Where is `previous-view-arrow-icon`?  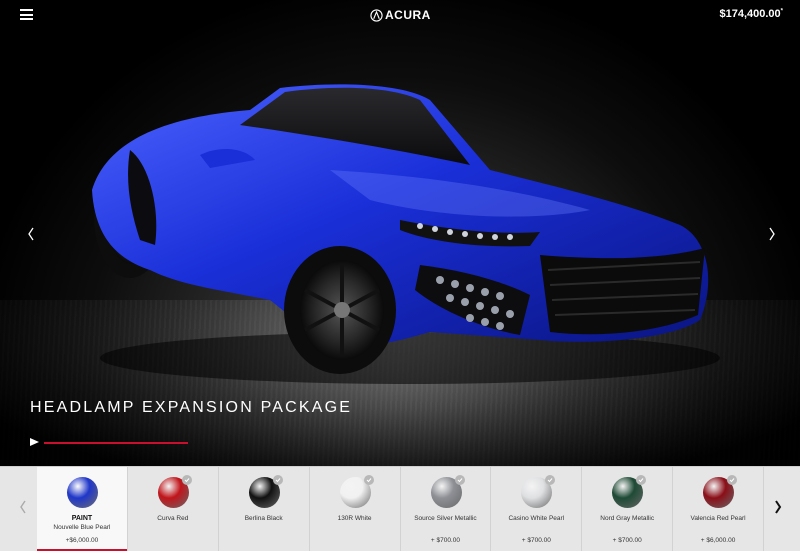 previous-view-arrow-icon is located at coordinates (31, 234).